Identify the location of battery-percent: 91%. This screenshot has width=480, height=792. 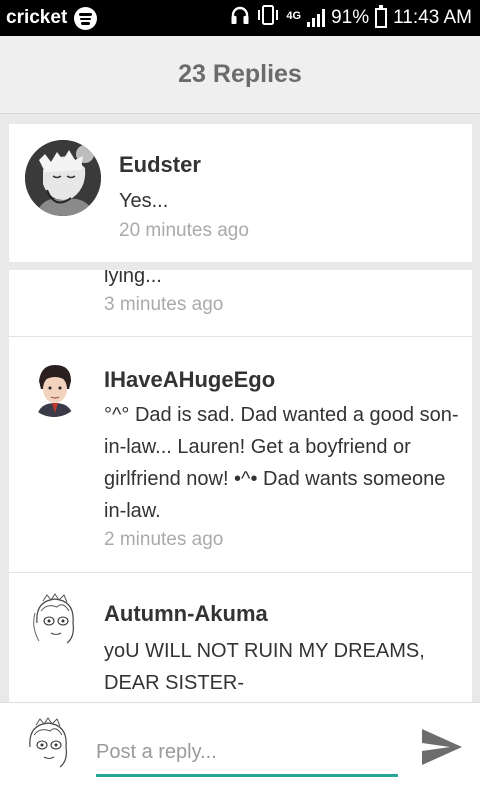
(350, 17).